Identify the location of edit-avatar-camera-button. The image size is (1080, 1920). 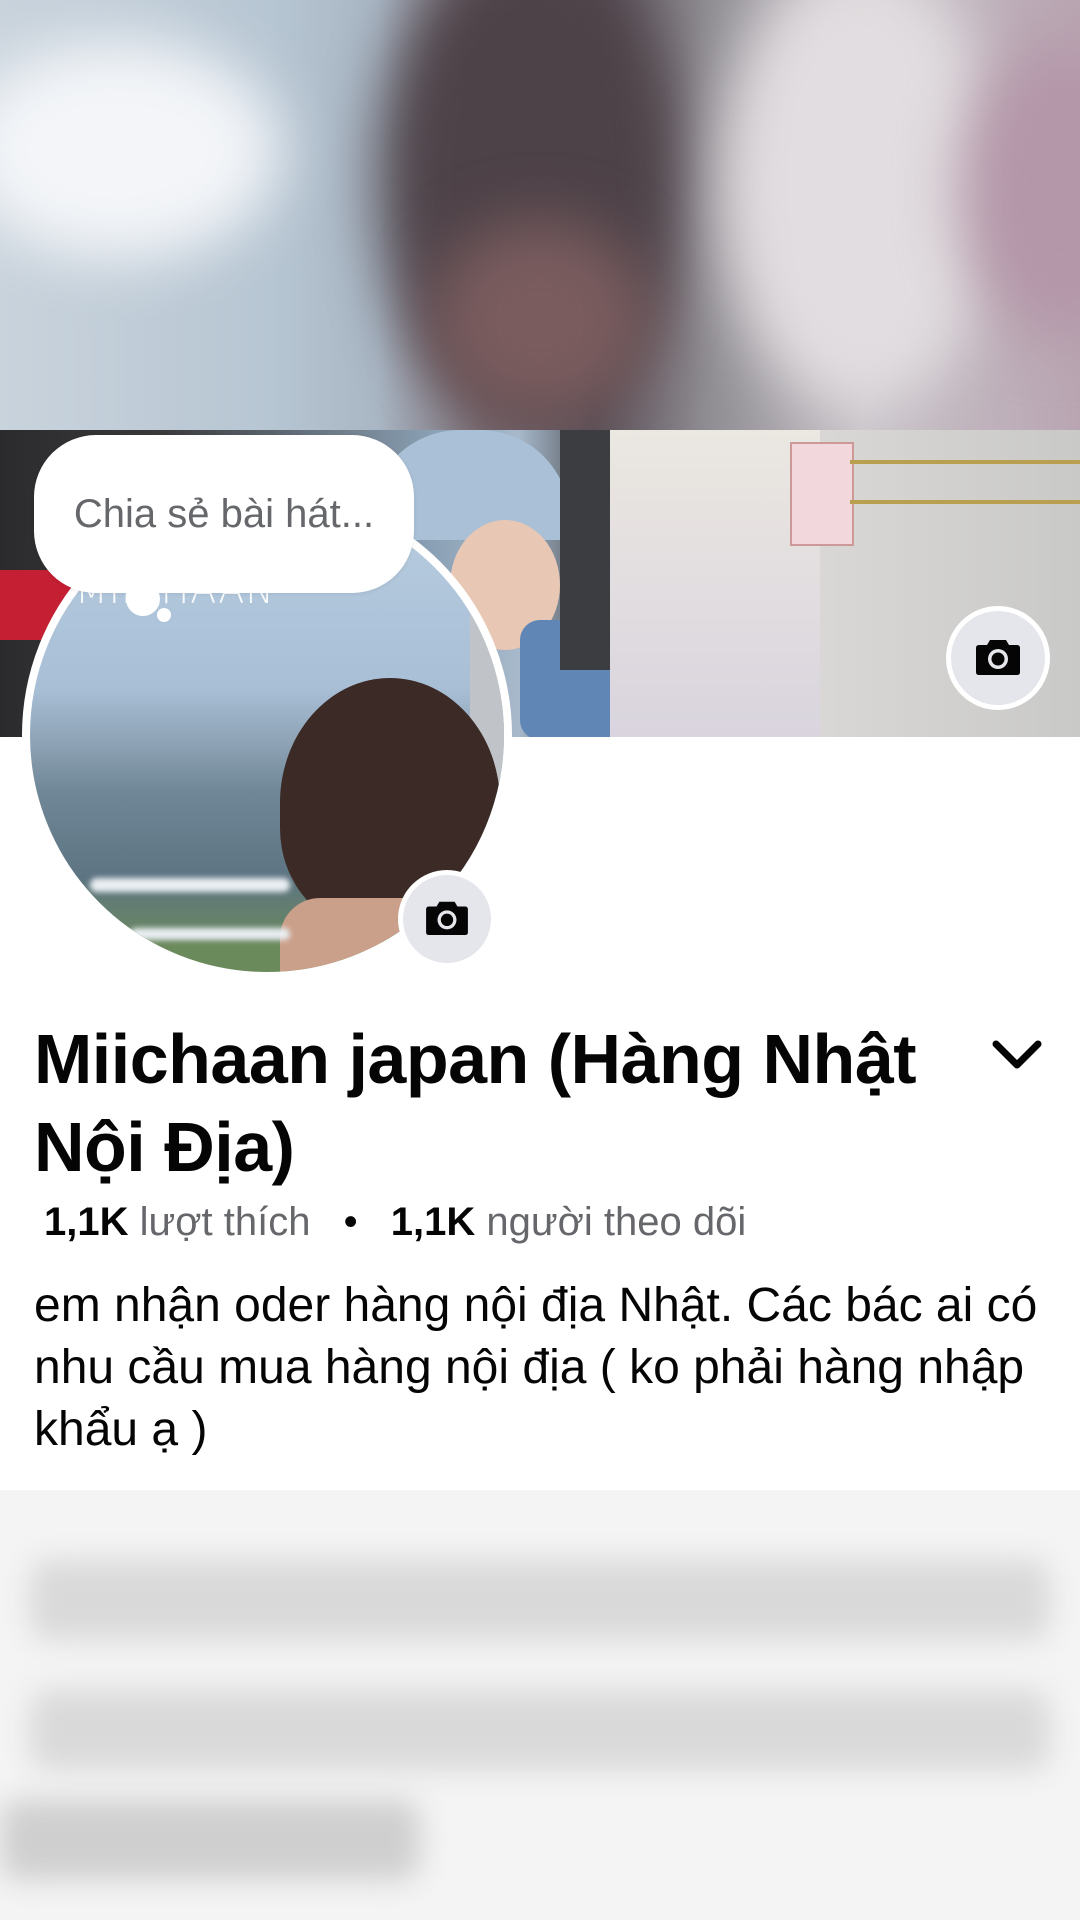
(447, 919).